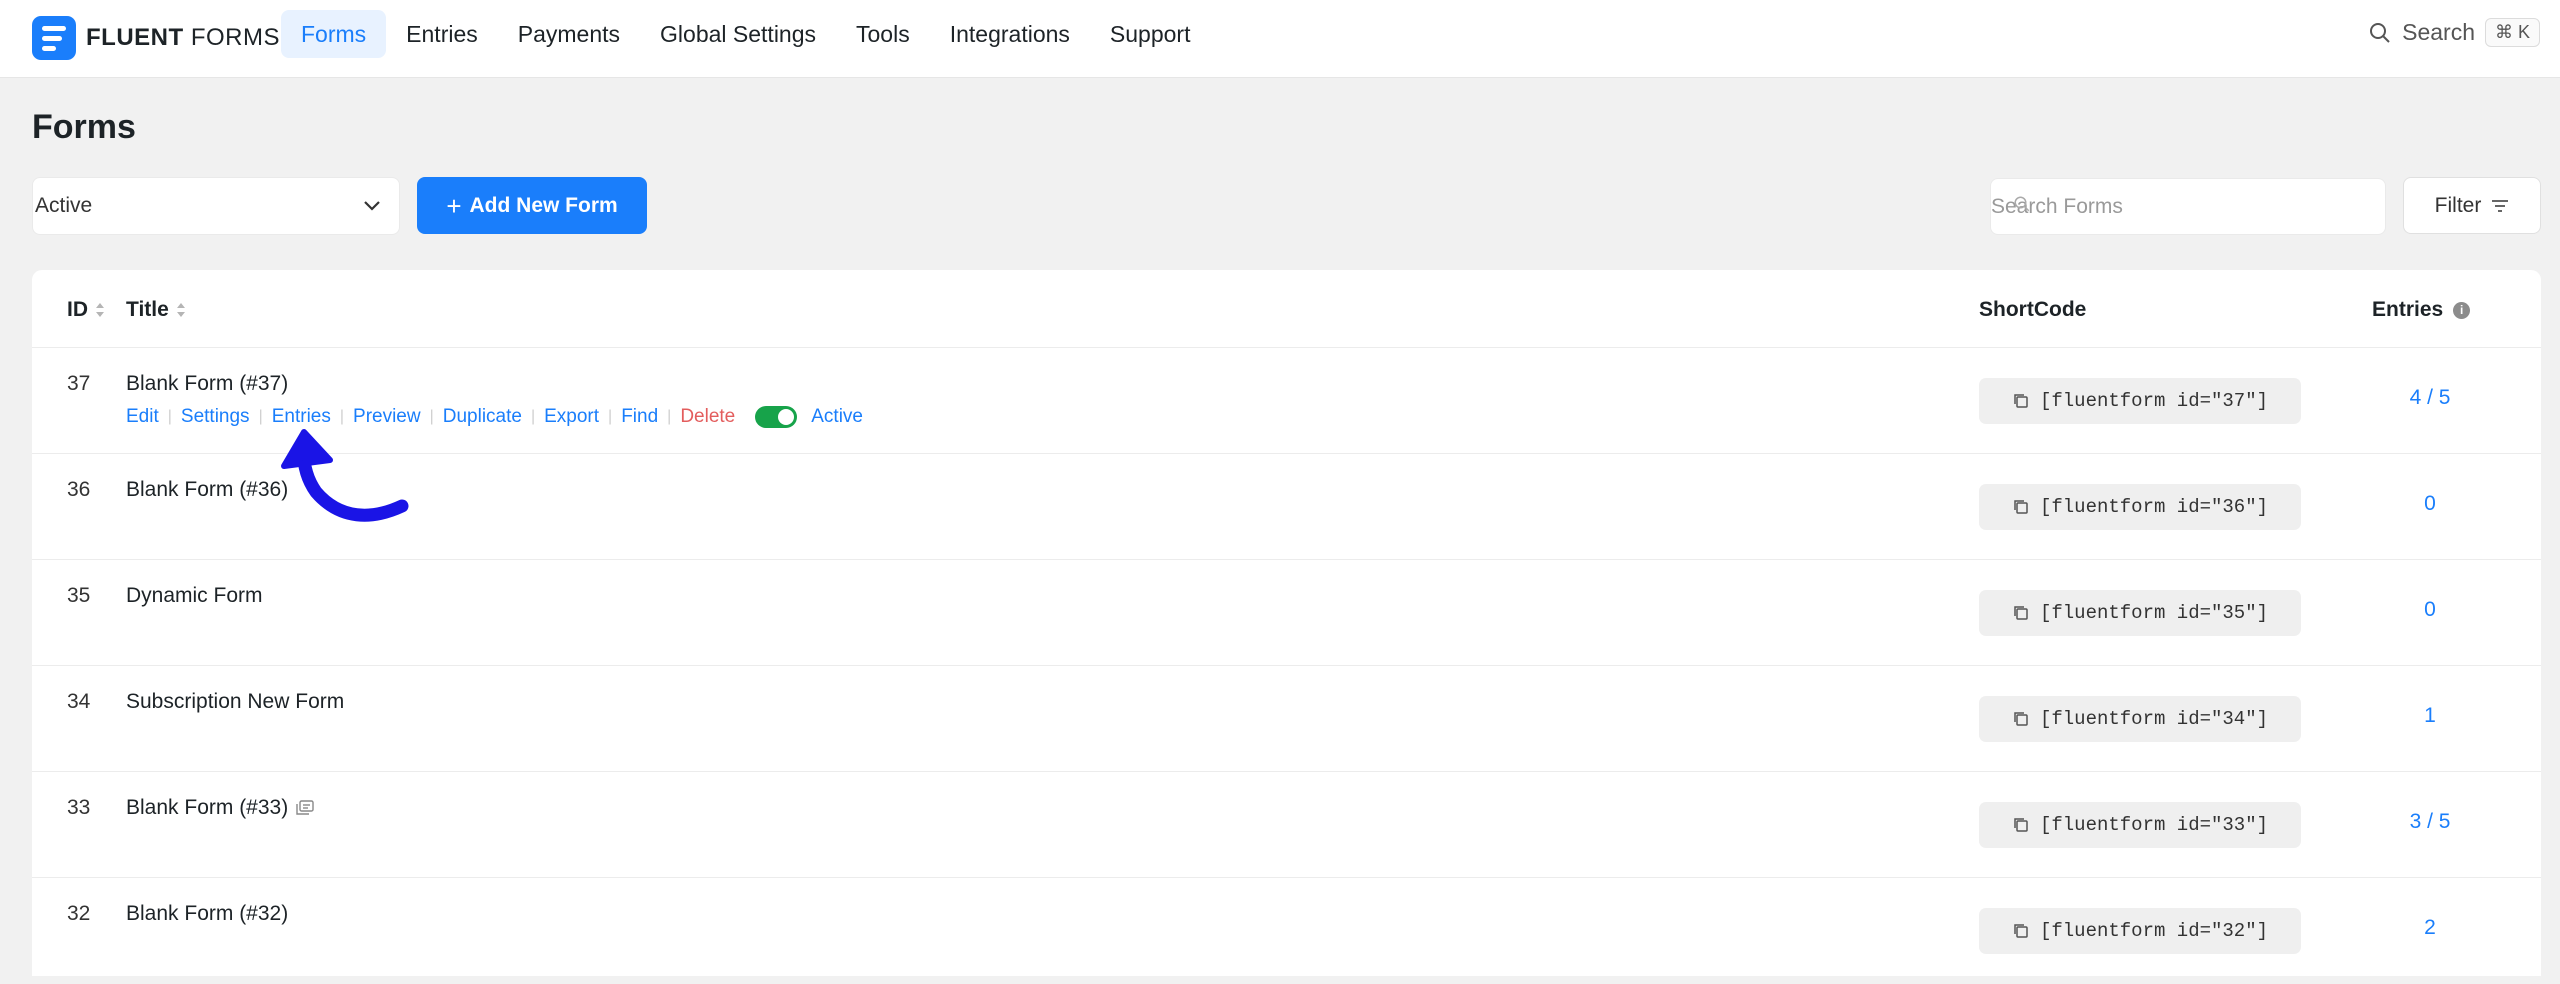 The image size is (2560, 984). I want to click on fluent-forms-logo: FLUENT FORMS, so click(156, 38).